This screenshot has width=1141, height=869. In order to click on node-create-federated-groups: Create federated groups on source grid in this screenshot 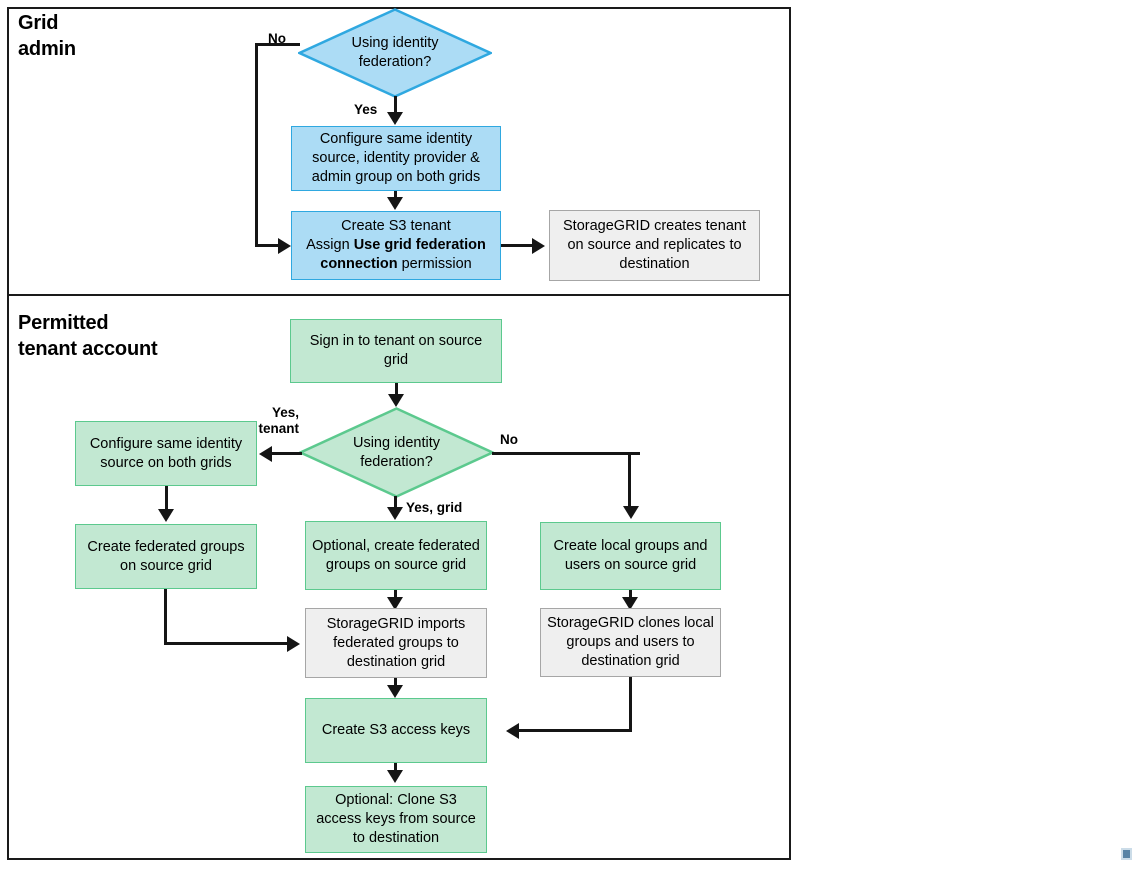, I will do `click(166, 556)`.